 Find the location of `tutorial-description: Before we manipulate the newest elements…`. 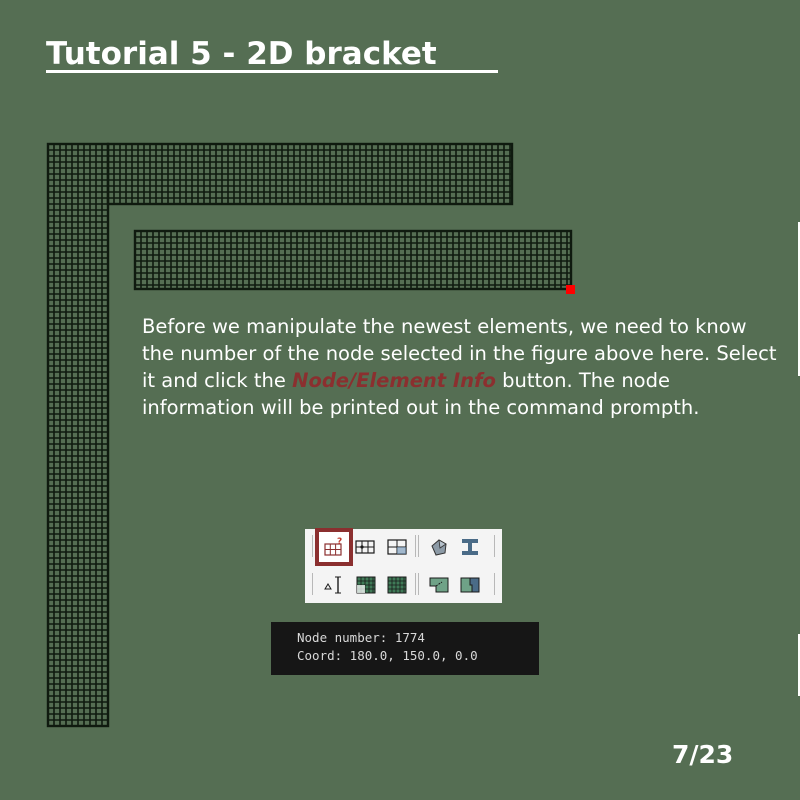

tutorial-description: Before we manipulate the newest elements… is located at coordinates (462, 367).